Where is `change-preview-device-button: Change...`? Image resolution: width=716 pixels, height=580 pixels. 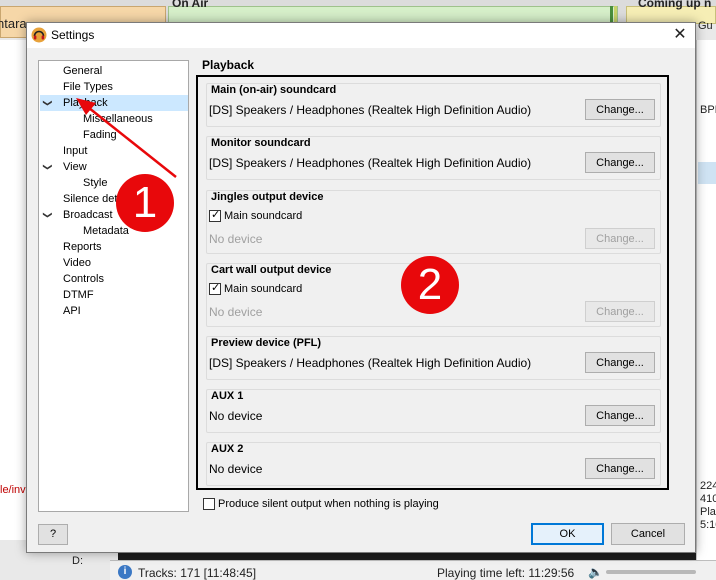
change-preview-device-button: Change... is located at coordinates (620, 362).